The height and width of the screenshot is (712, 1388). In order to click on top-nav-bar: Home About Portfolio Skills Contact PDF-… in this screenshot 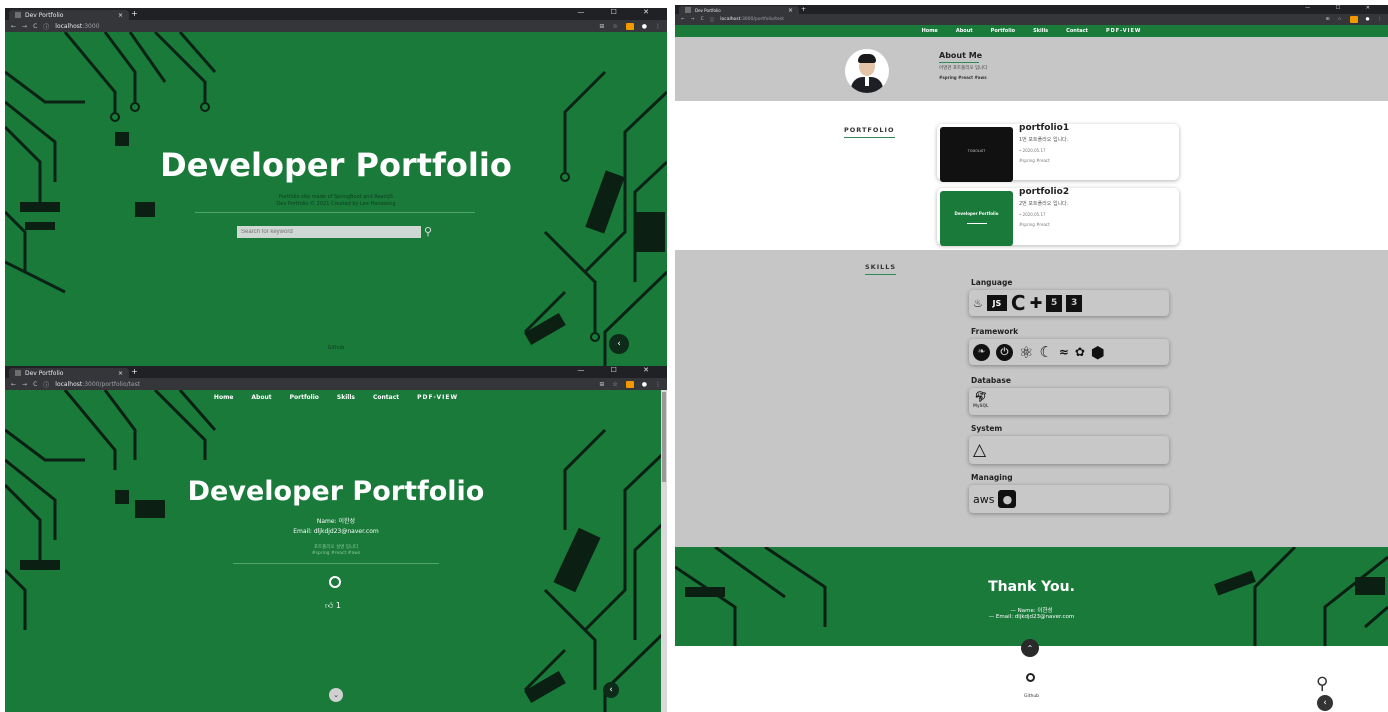, I will do `click(1031, 31)`.